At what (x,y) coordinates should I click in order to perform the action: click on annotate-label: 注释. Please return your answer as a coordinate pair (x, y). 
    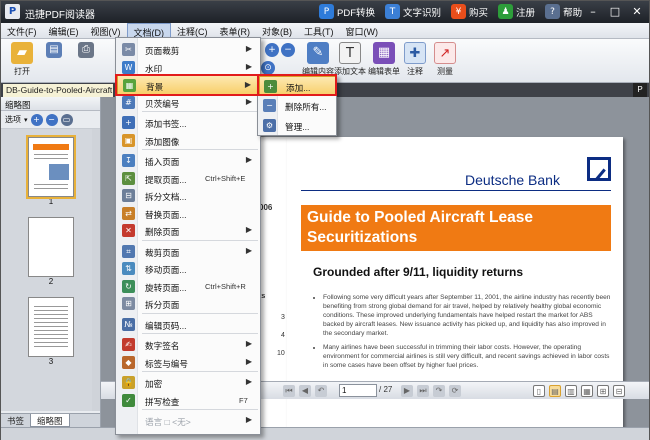
    Looking at the image, I should click on (415, 71).